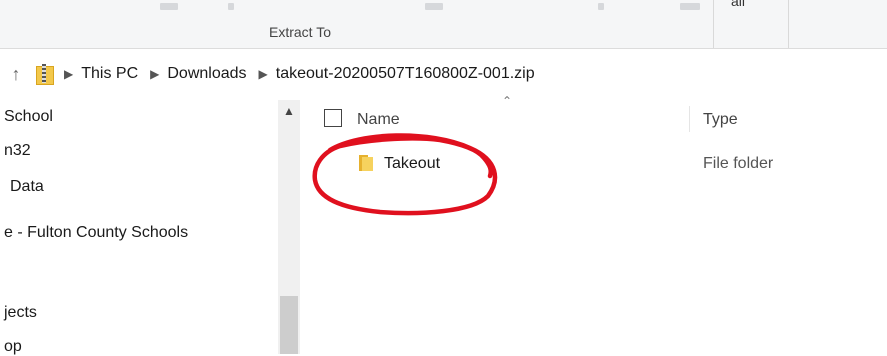  Describe the element at coordinates (13, 347) in the screenshot. I see `nav-item: op` at that location.